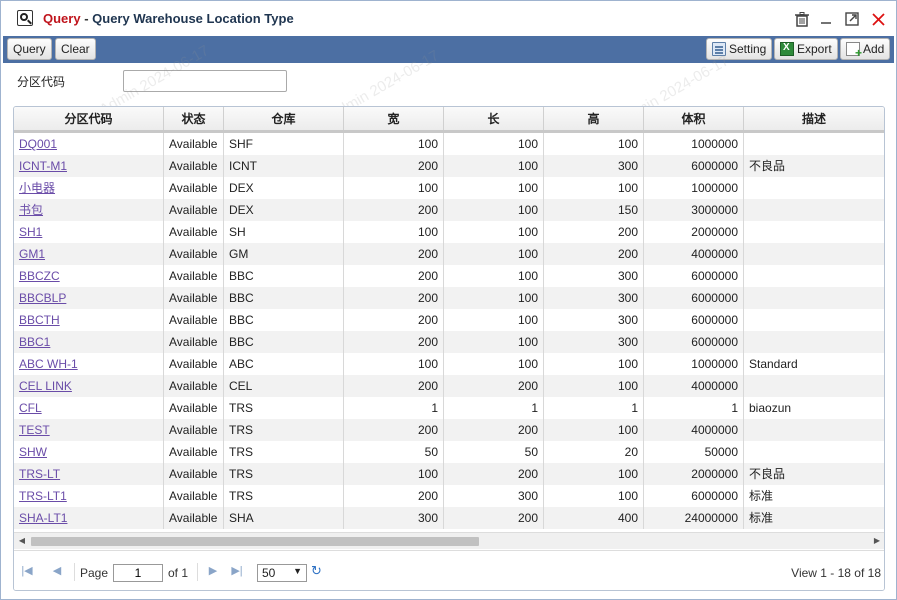  Describe the element at coordinates (213, 571) in the screenshot. I see `next-page-icon: ▶` at that location.